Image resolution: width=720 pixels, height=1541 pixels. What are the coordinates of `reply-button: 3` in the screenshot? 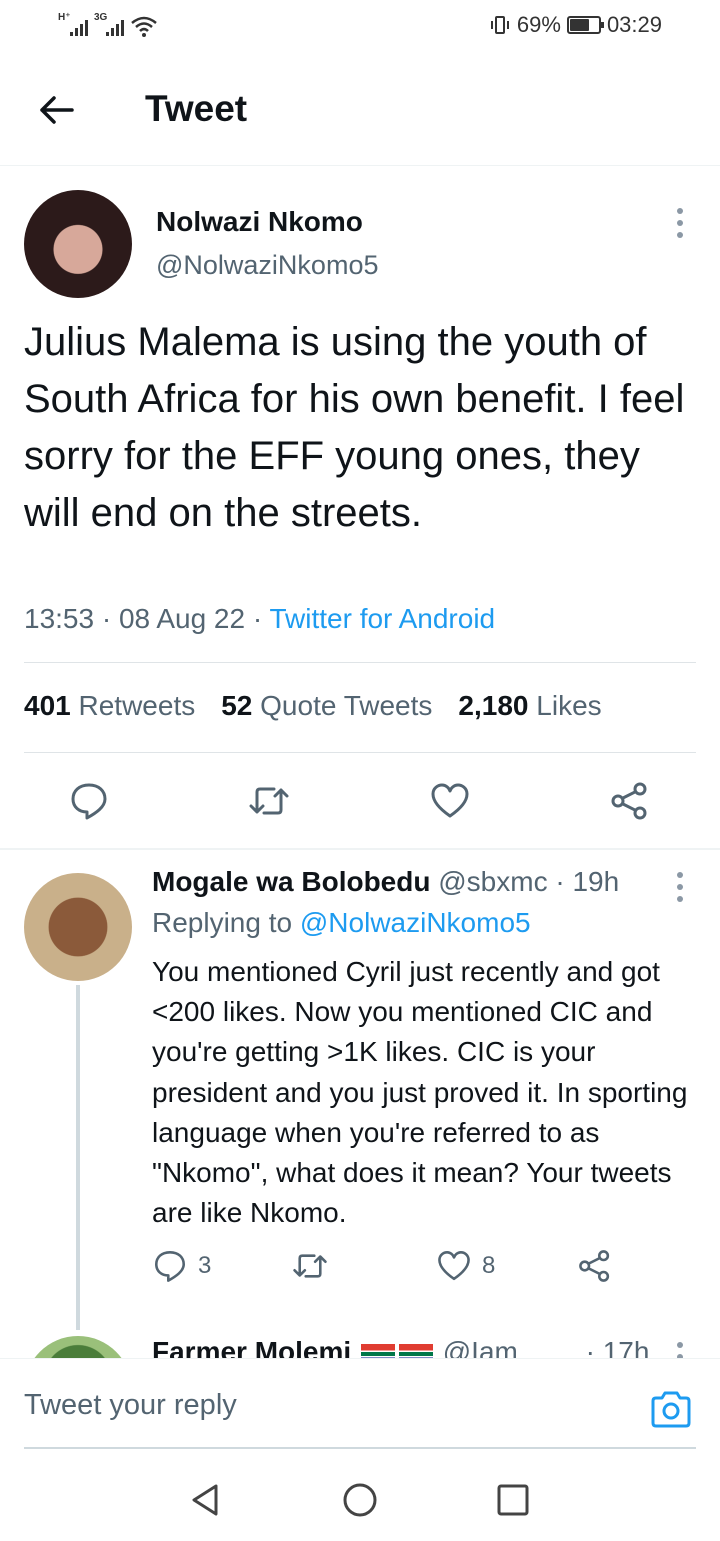 It's located at (181, 1266).